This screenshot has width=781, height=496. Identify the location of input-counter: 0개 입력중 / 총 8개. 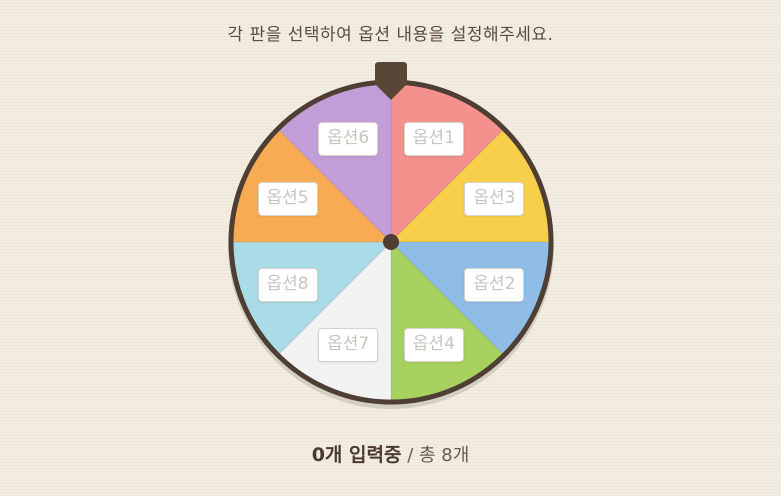
(390, 453).